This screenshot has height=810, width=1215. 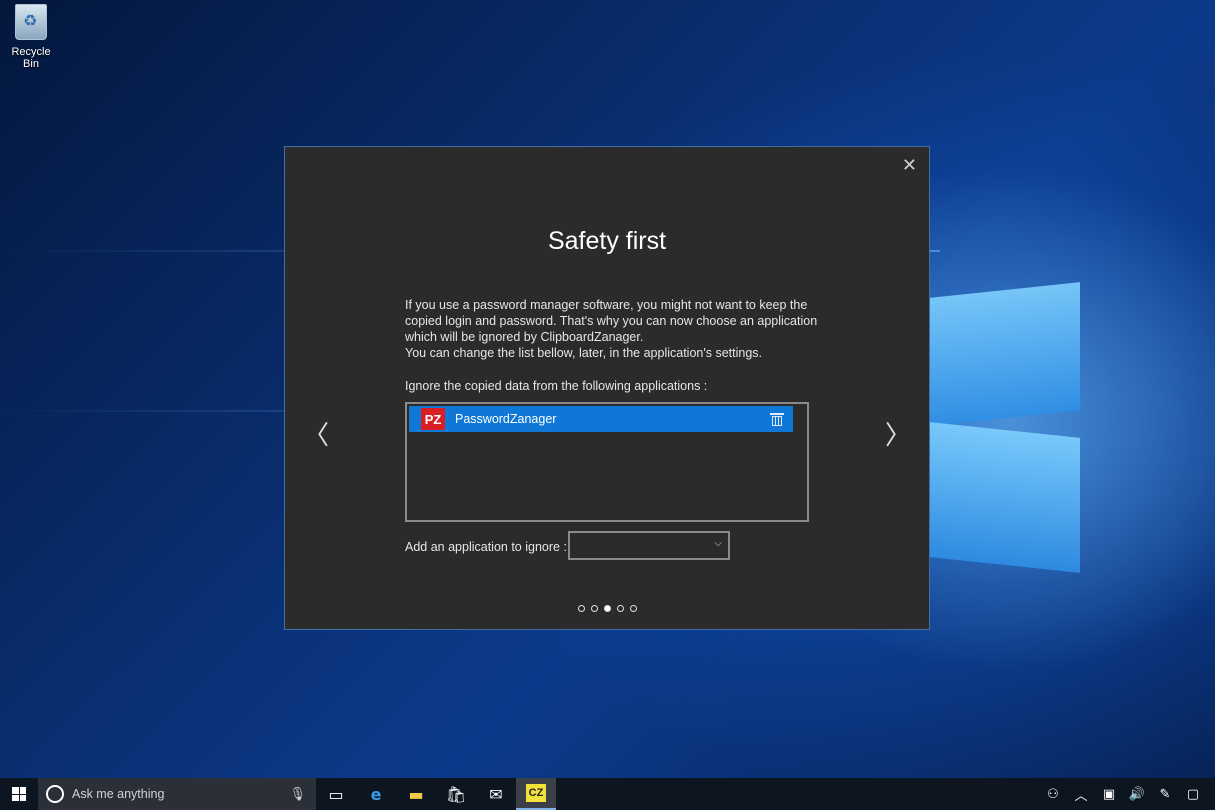 I want to click on system-tray: ⚇ ︿ ▣ 🔊 ✎ ▢, so click(x=1127, y=794).